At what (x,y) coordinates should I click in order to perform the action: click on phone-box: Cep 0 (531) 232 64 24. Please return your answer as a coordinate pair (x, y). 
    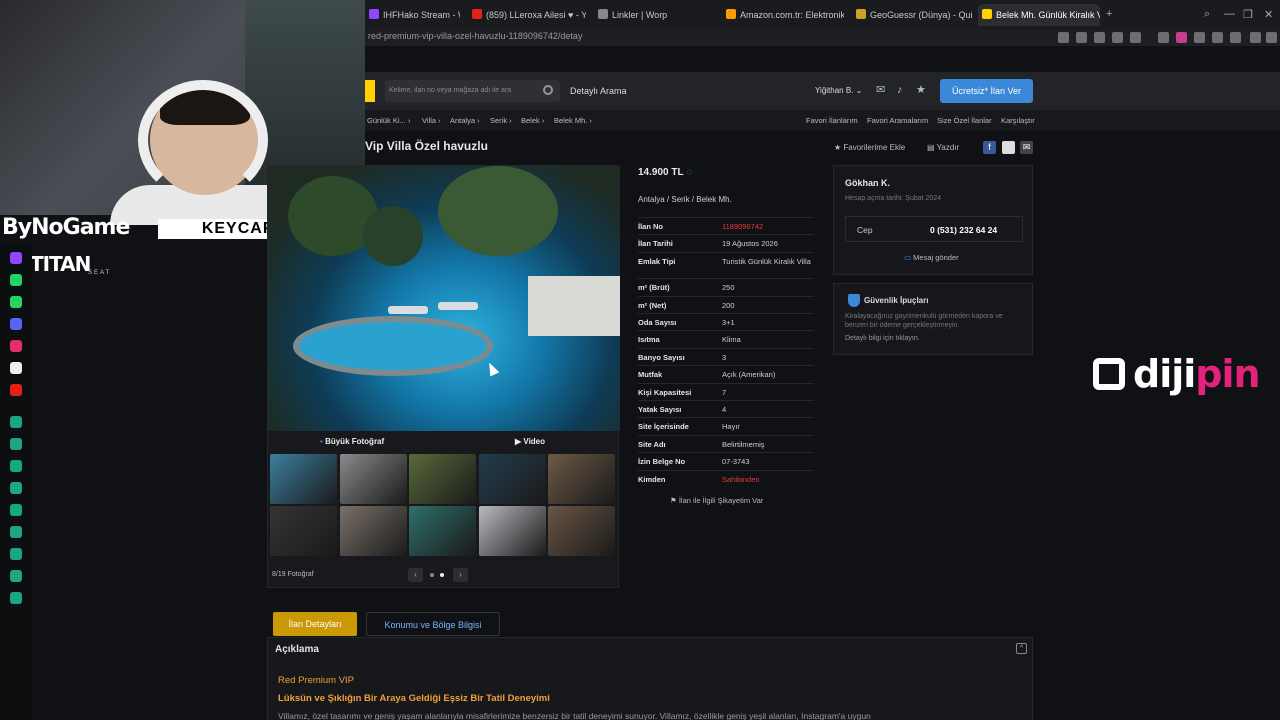
    Looking at the image, I should click on (934, 229).